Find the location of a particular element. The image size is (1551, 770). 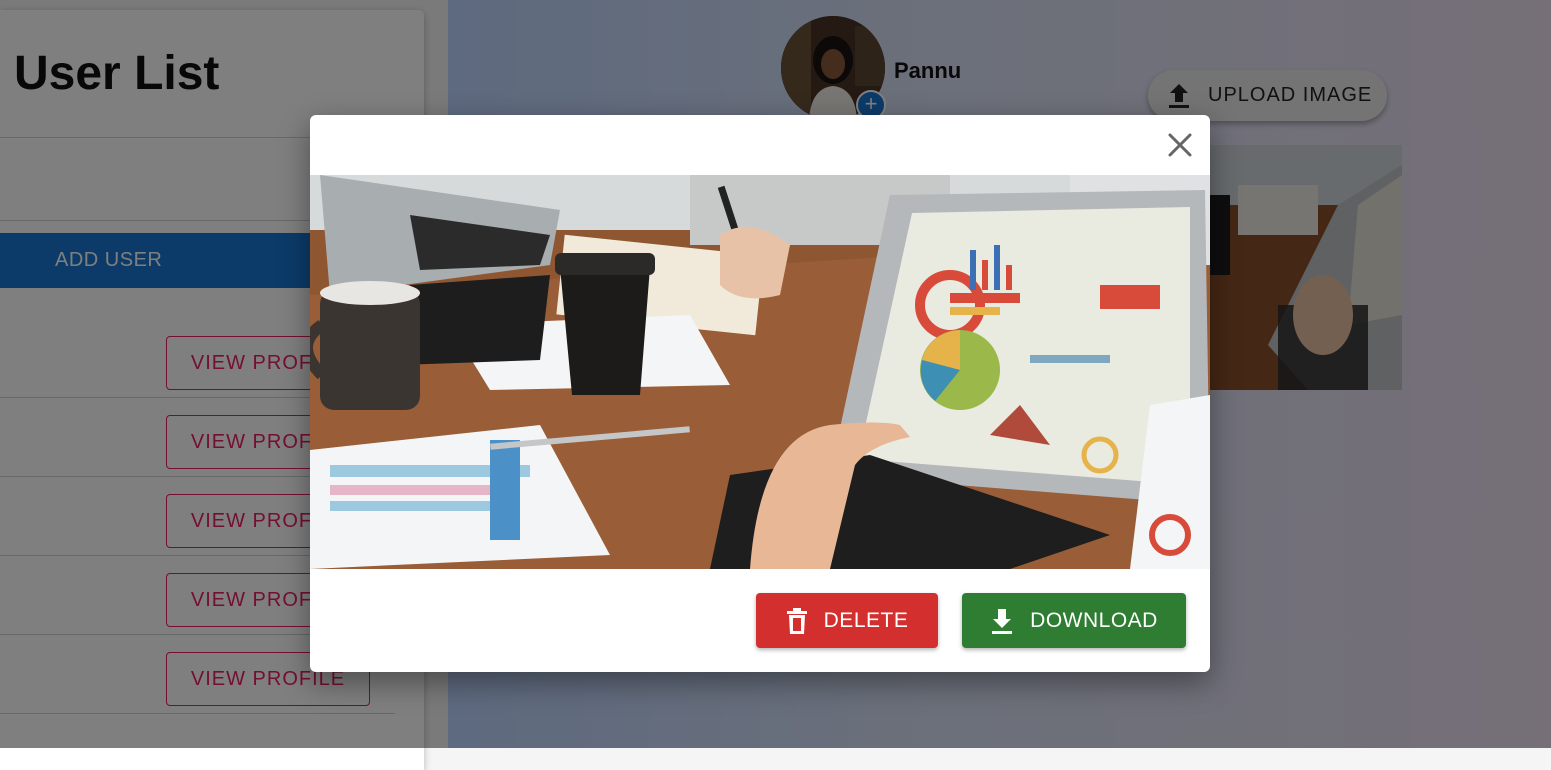

trash-icon is located at coordinates (796, 620).